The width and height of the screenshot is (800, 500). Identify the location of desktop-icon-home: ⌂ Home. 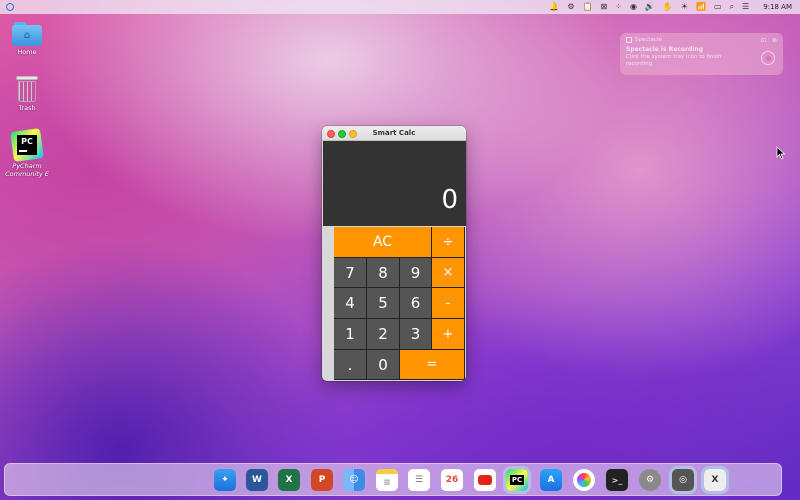
(27, 39).